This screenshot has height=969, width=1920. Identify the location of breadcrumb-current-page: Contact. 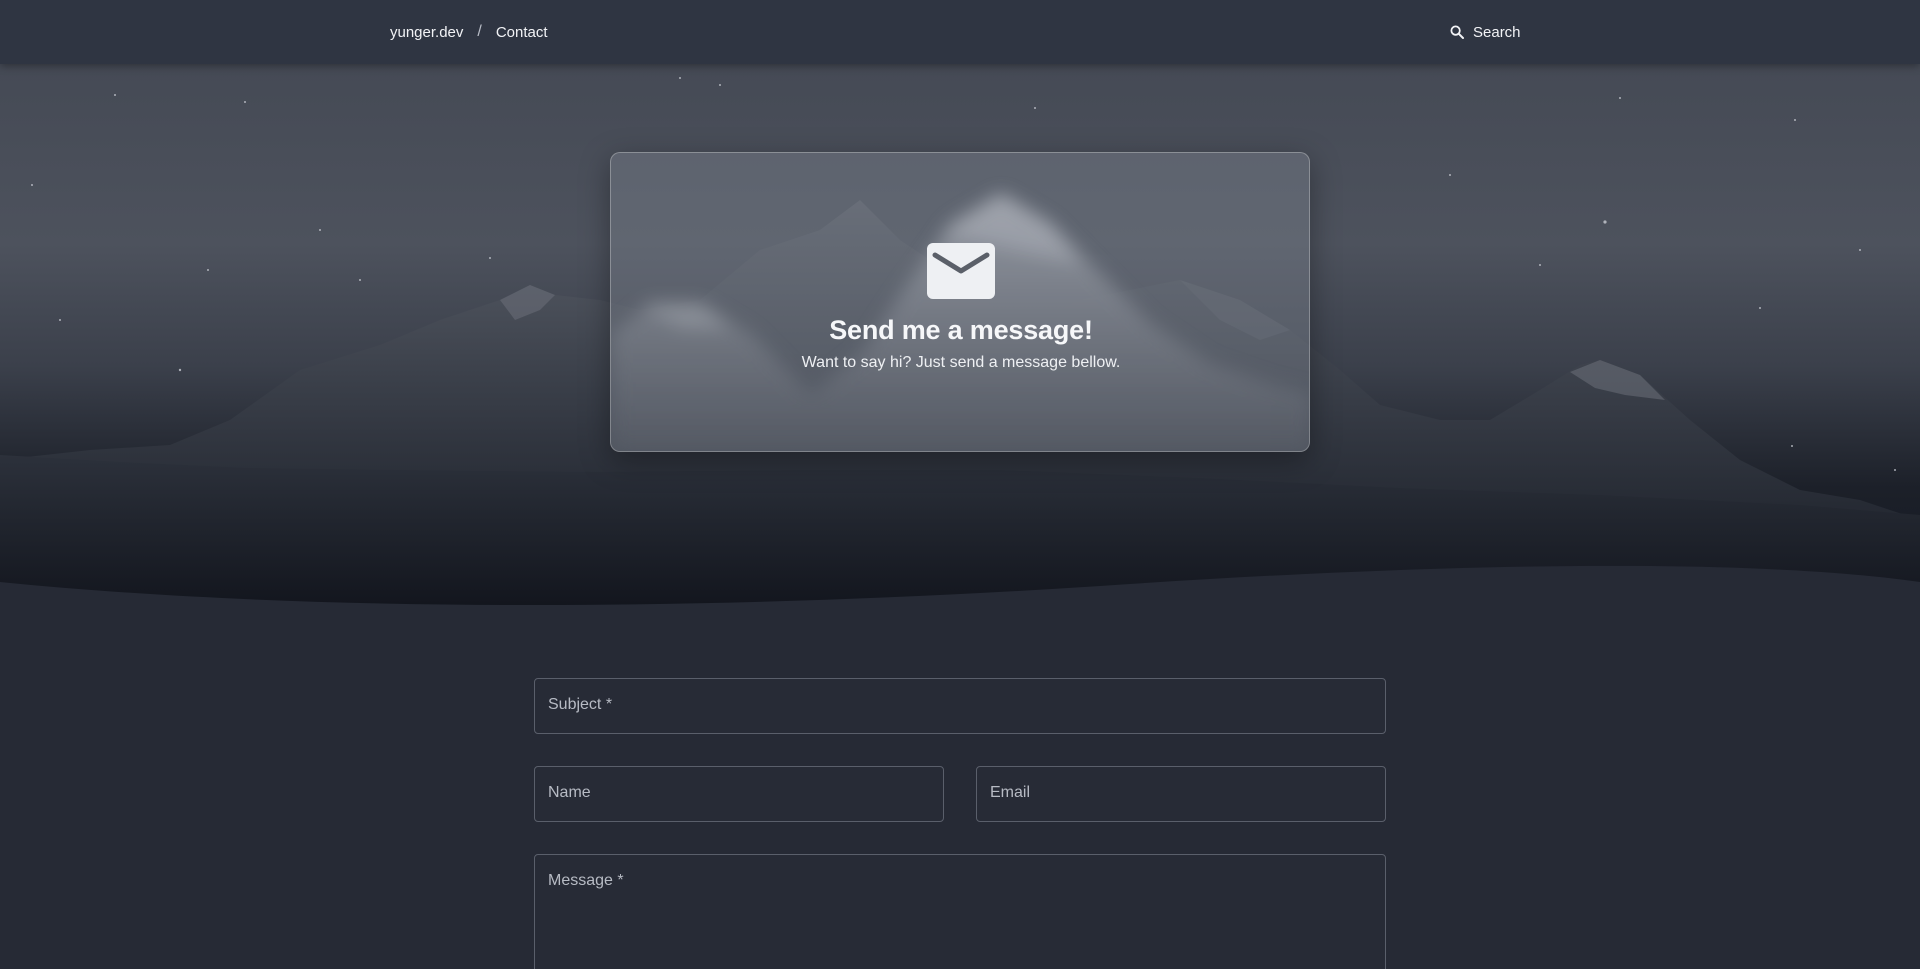
(522, 32).